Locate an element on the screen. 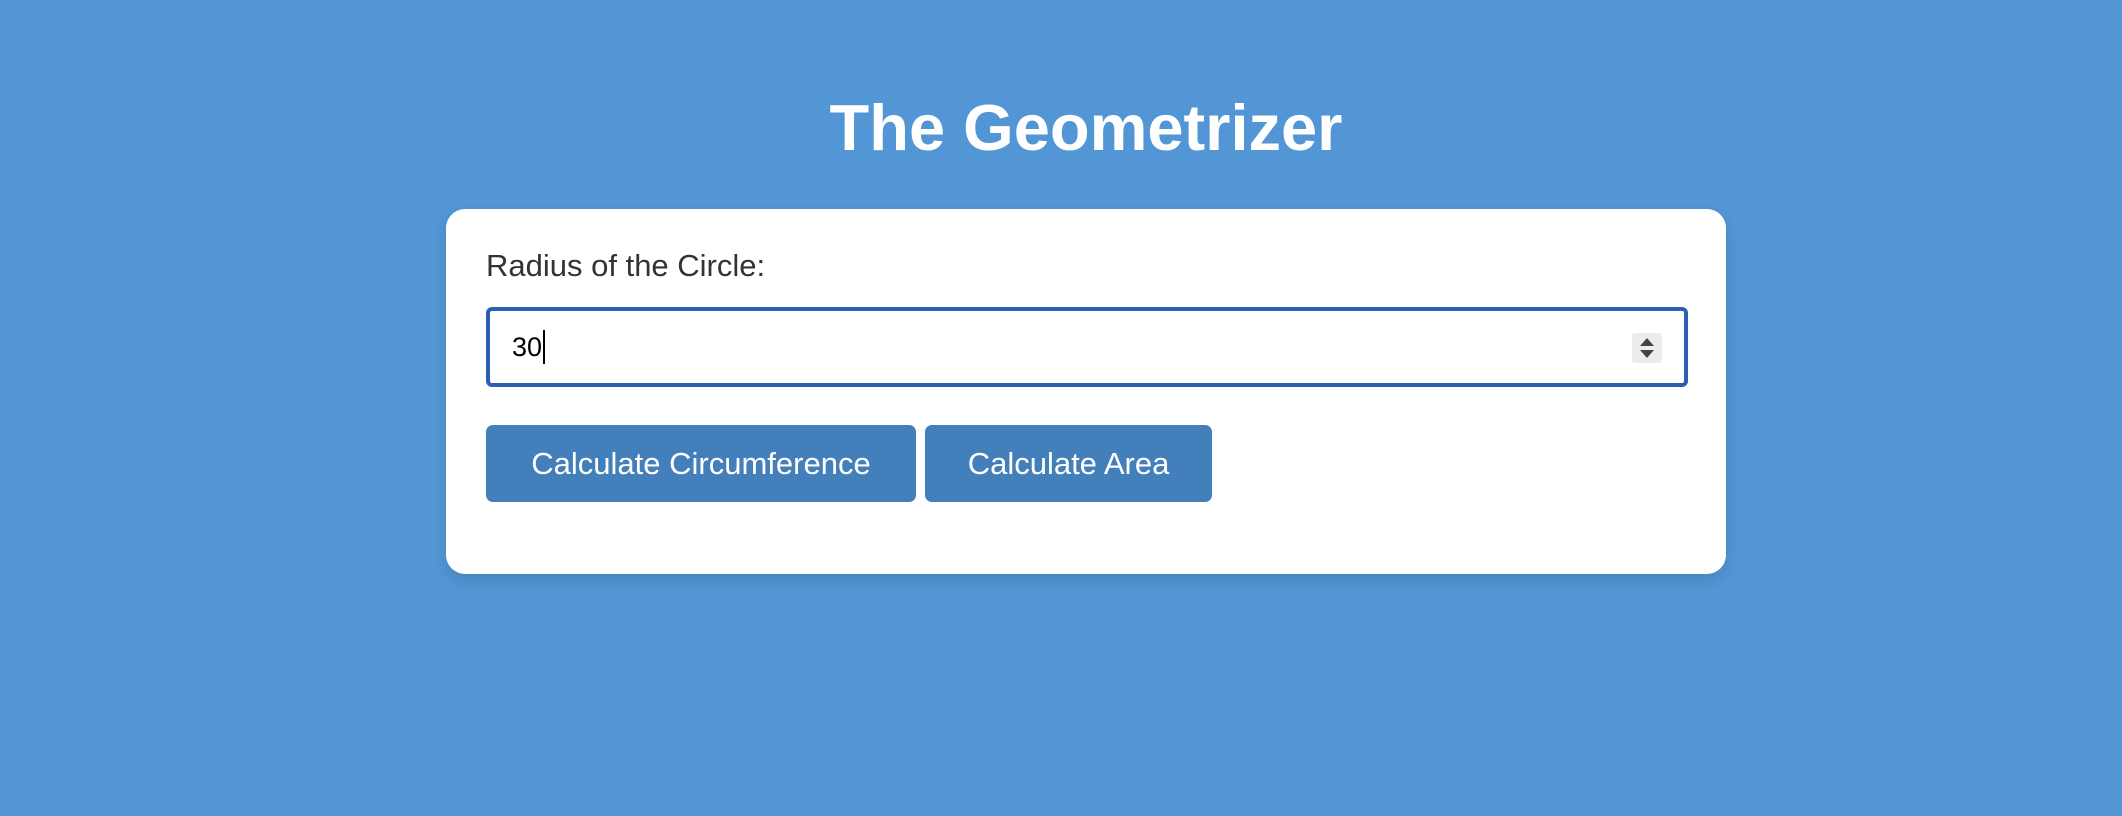 This screenshot has height=816, width=2122. number-stepper-icon is located at coordinates (1647, 348).